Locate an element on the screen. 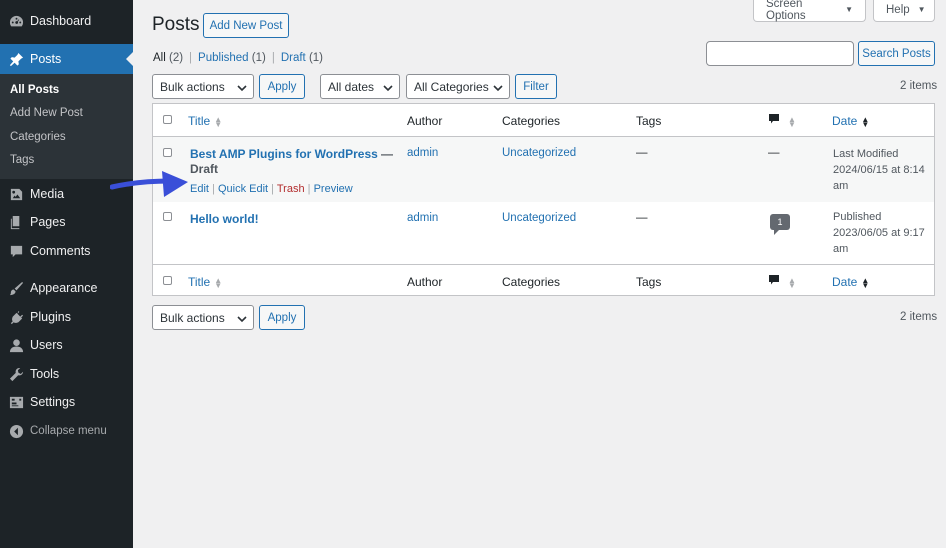  menu-dashboard-label: Dashboard is located at coordinates (61, 21).